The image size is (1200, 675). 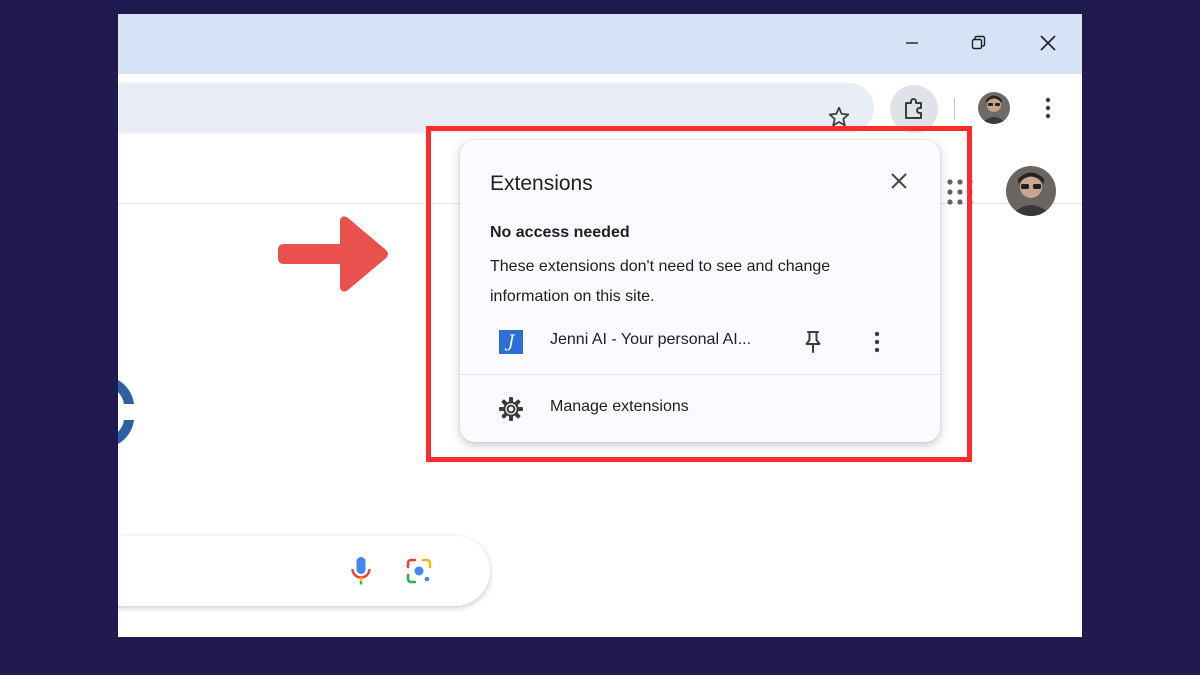 I want to click on profile-avatar, so click(x=994, y=108).